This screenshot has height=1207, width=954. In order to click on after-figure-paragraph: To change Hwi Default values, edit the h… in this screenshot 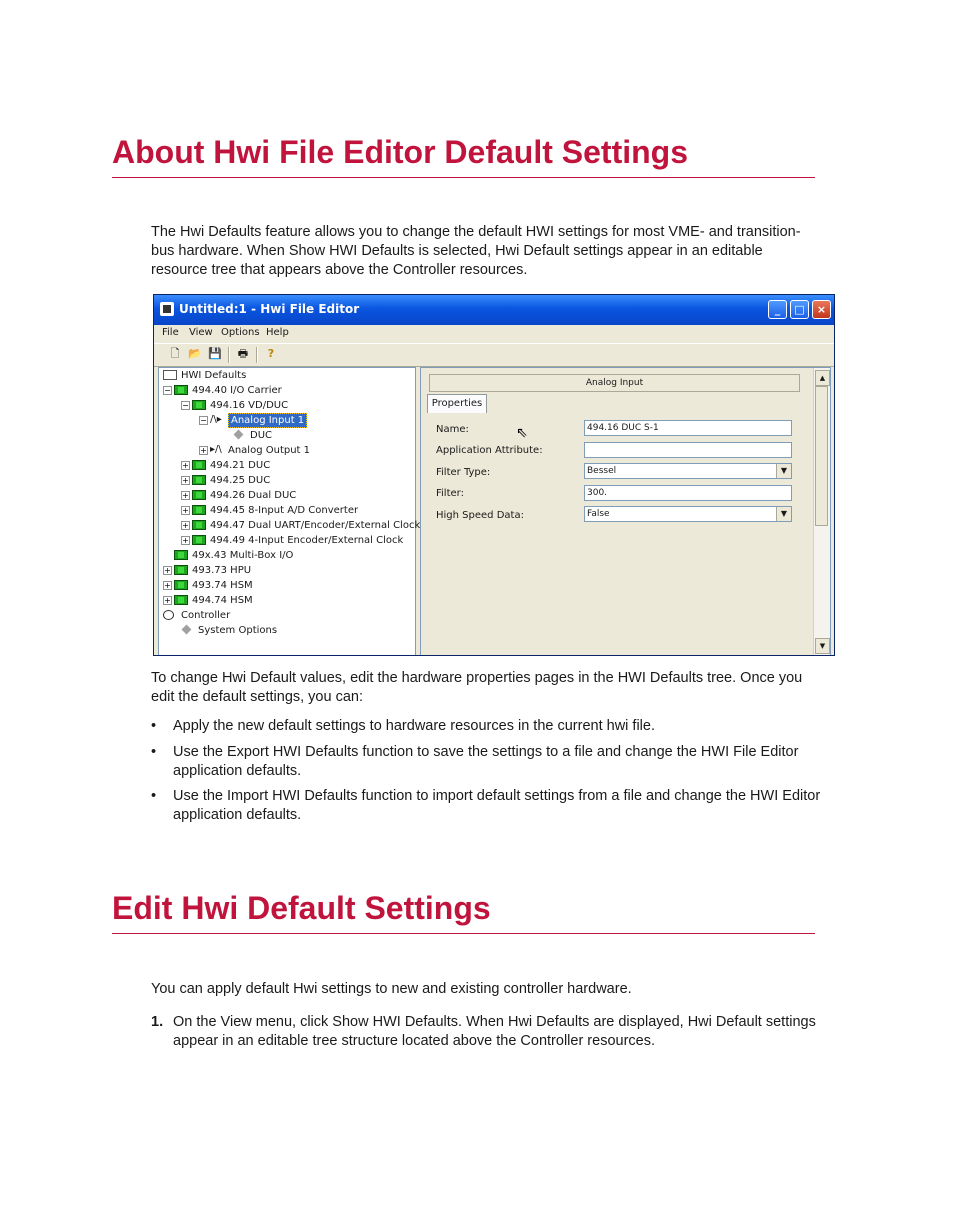, I will do `click(477, 687)`.